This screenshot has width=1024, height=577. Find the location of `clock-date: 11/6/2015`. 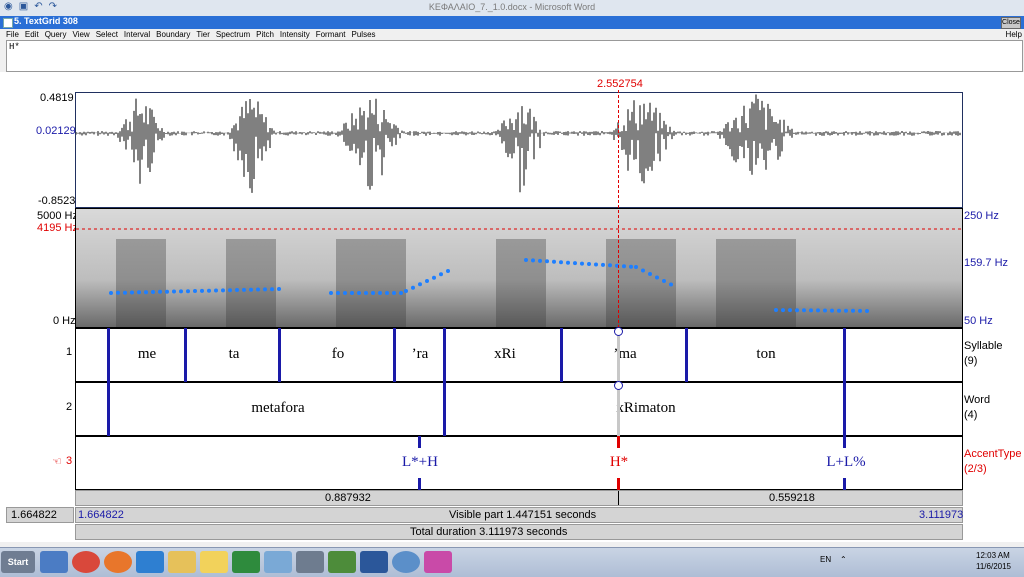

clock-date: 11/6/2015 is located at coordinates (993, 566).